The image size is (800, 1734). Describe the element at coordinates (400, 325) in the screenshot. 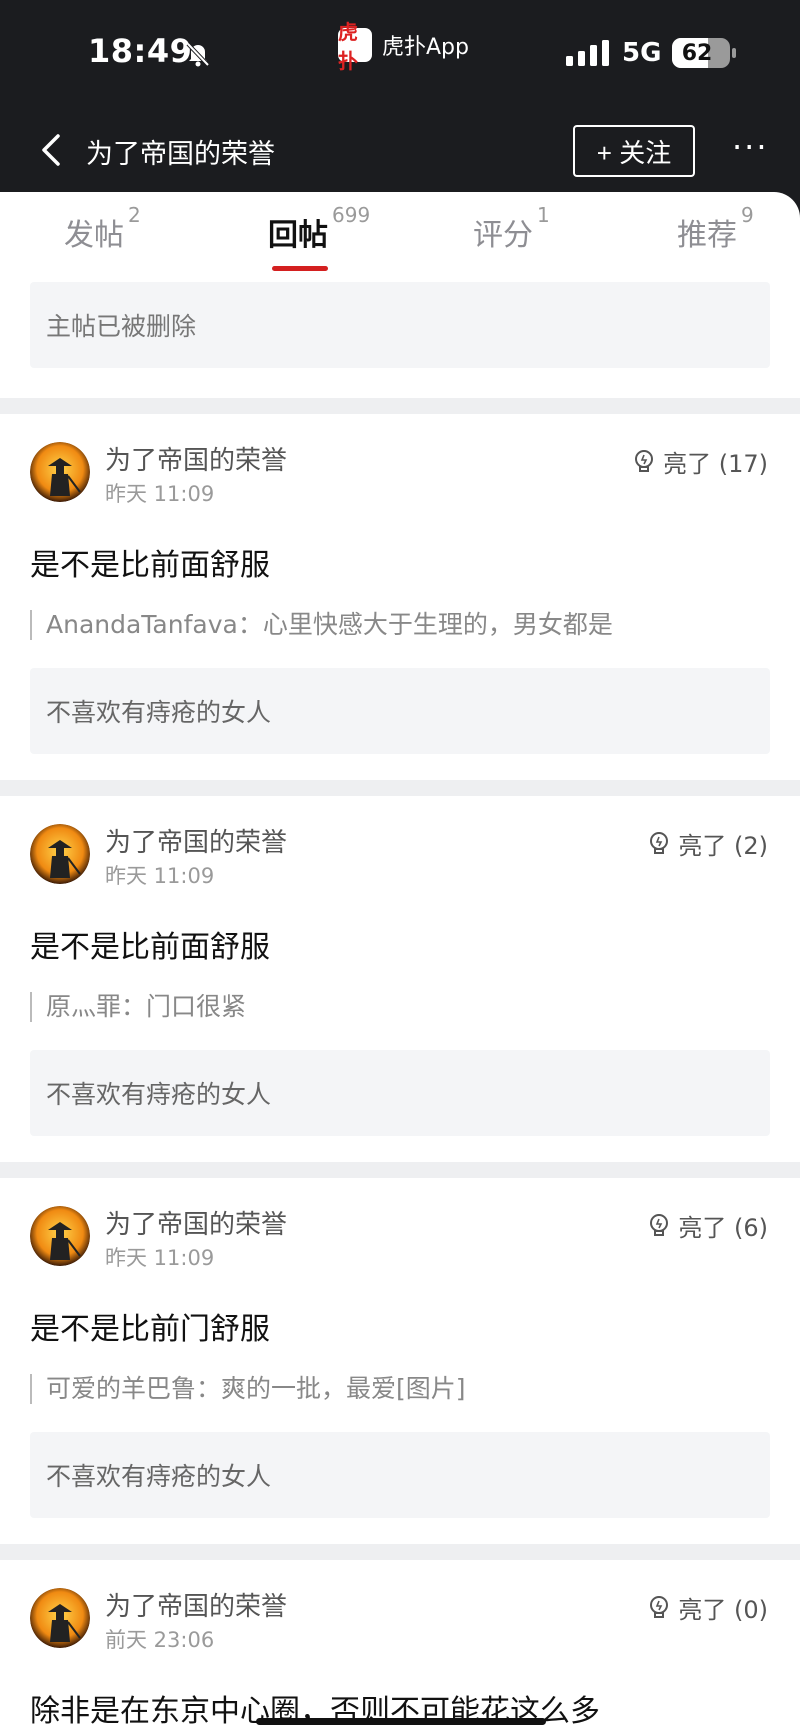

I see `deleted-post-notice: 主帖已被删除` at that location.